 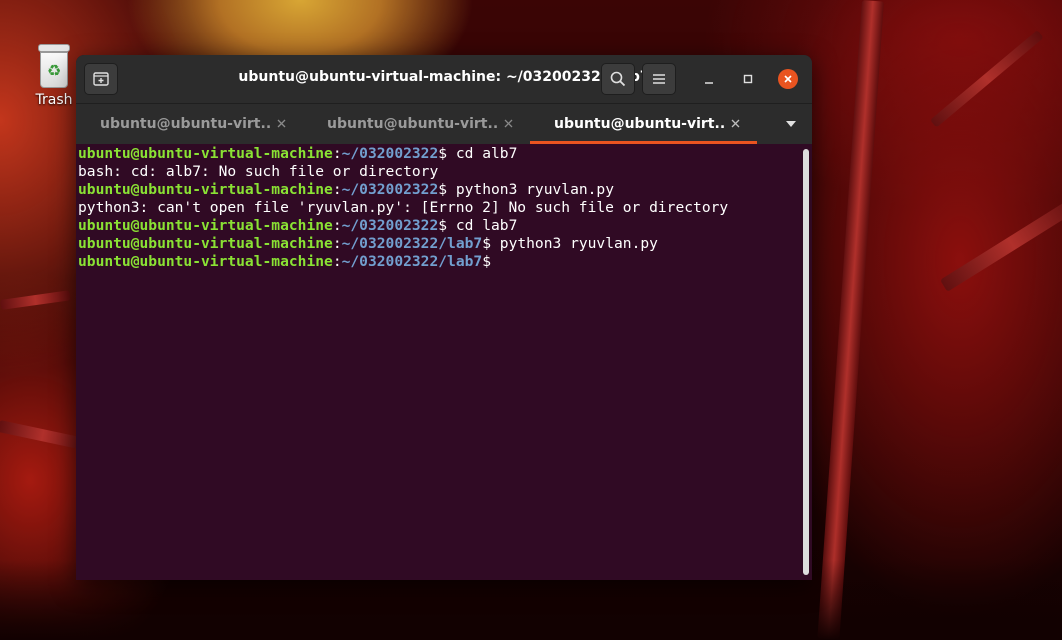 I want to click on menu-button, so click(x=659, y=79).